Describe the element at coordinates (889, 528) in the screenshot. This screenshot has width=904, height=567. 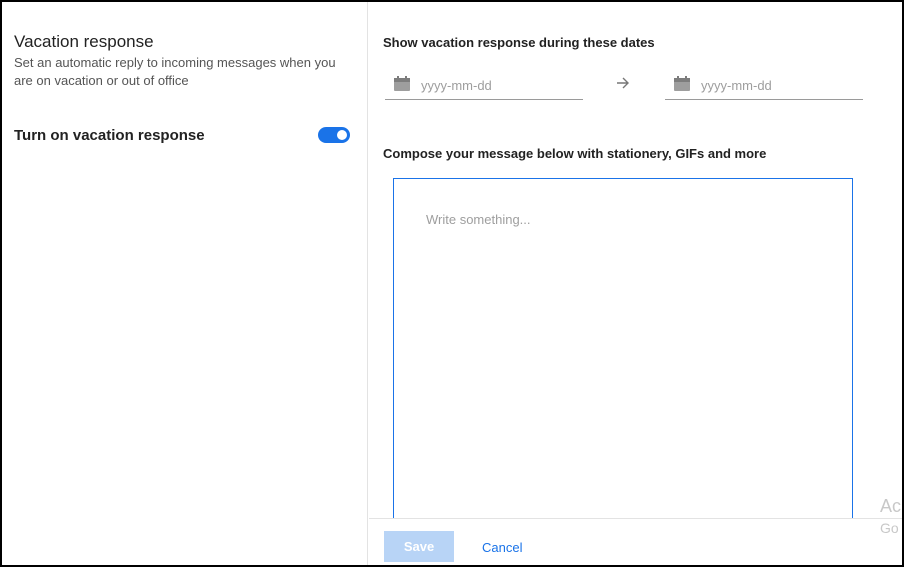
I see `activation-watermark-line2: Go` at that location.